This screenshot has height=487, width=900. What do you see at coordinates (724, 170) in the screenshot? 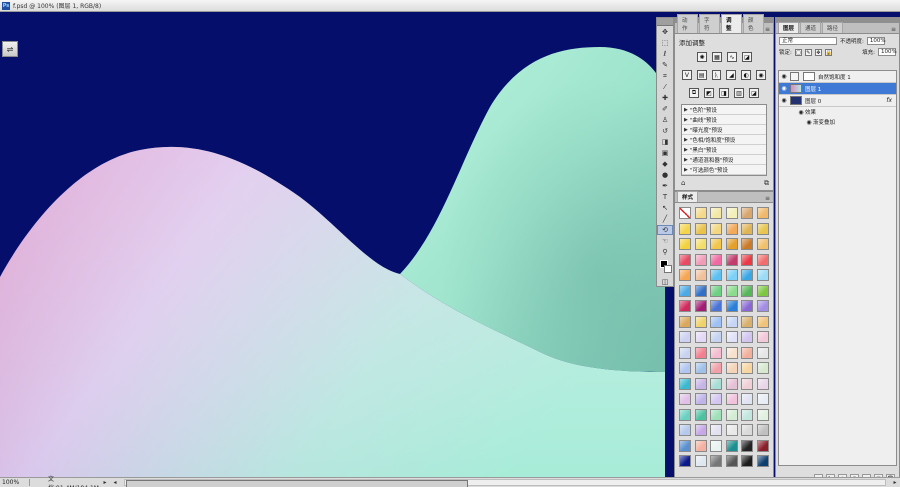
I see `preset-item: ▶ "可选颜色"预设` at bounding box center [724, 170].